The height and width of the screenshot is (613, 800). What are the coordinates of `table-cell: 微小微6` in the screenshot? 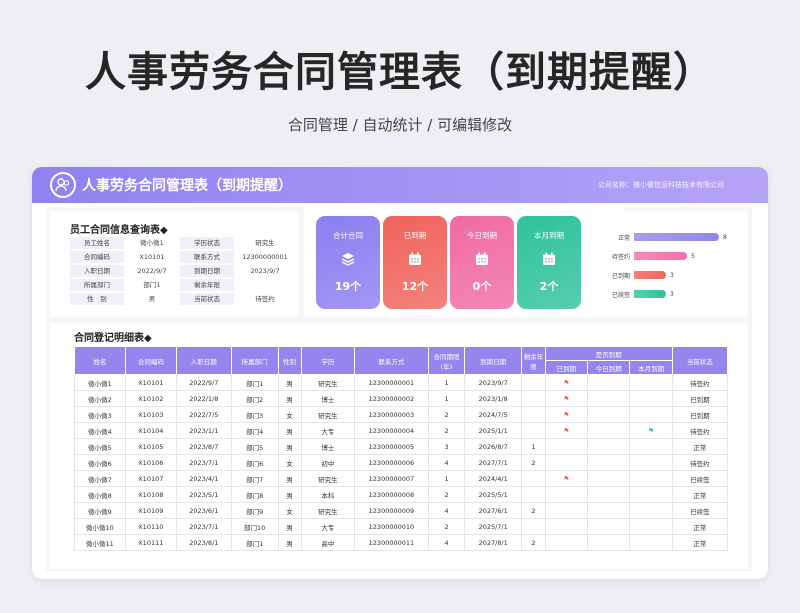 It's located at (100, 462).